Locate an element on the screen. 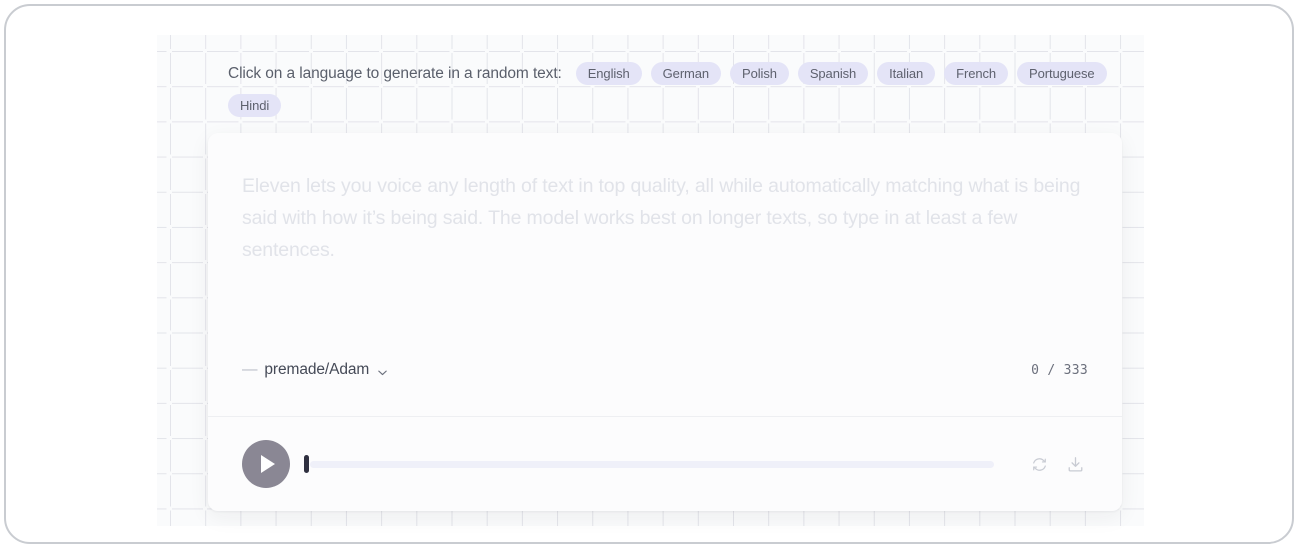  refresh-icon is located at coordinates (1039, 464).